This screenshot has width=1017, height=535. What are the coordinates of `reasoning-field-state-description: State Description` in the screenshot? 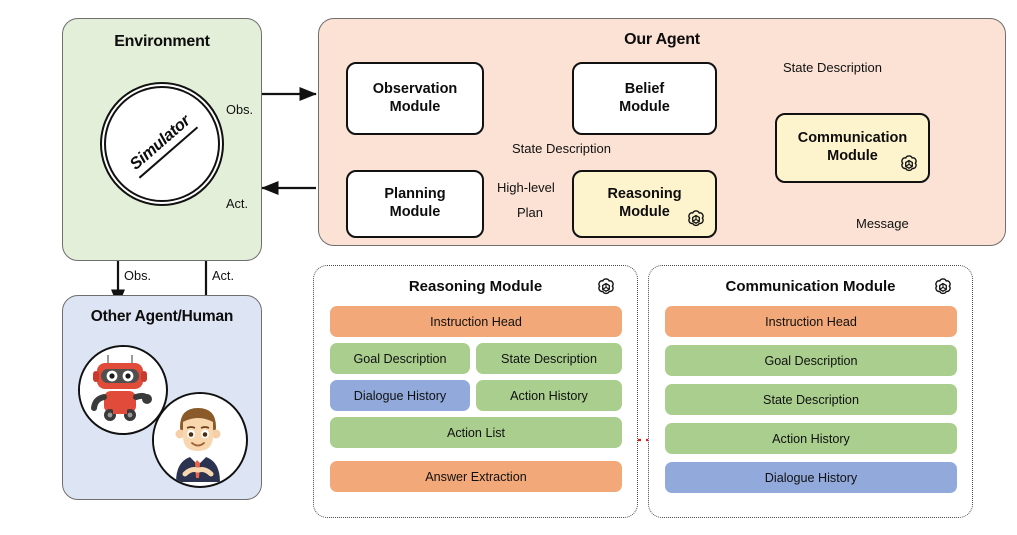 It's located at (549, 358).